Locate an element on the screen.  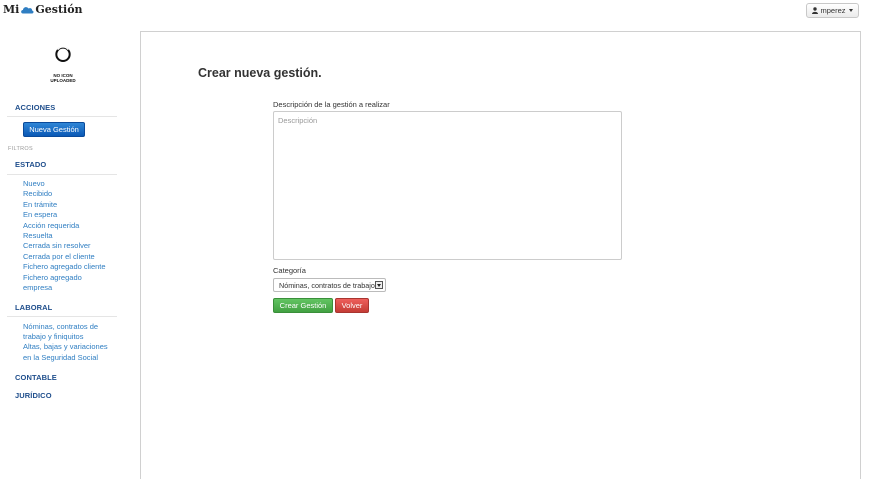
user-icon is located at coordinates (815, 10).